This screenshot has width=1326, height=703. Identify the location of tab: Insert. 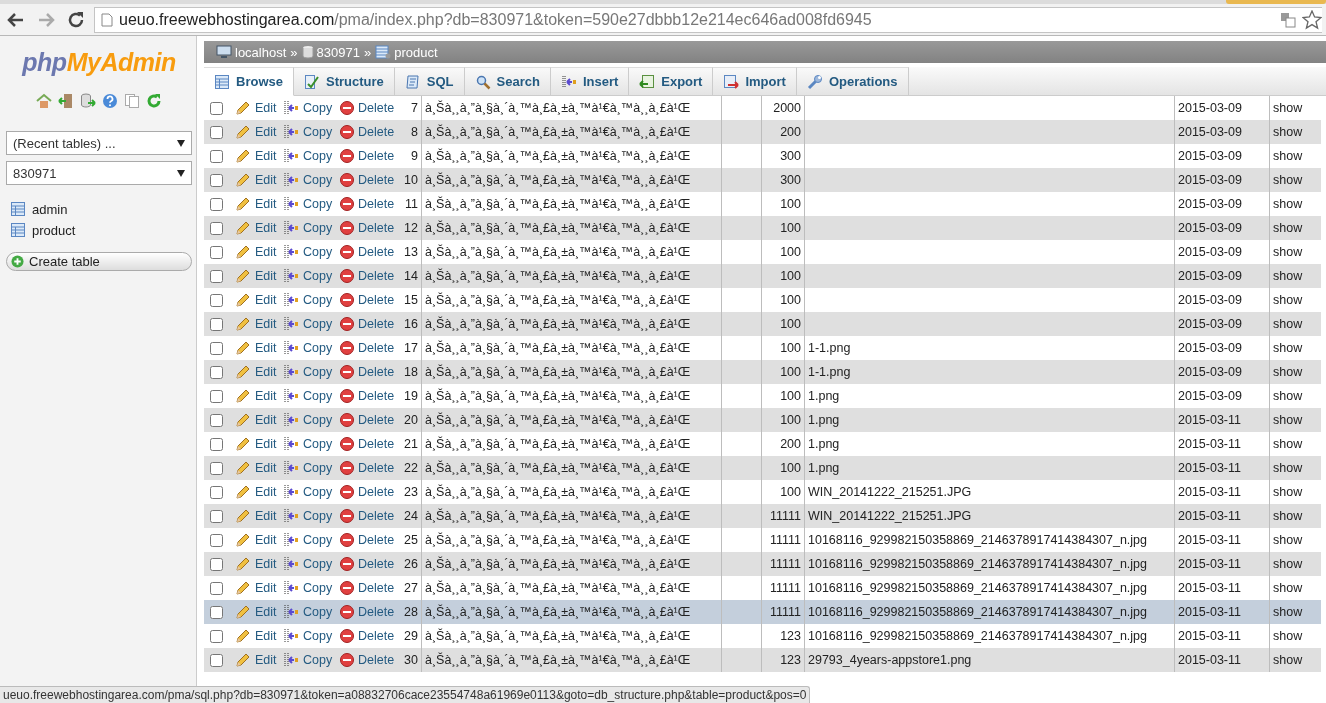
(590, 81).